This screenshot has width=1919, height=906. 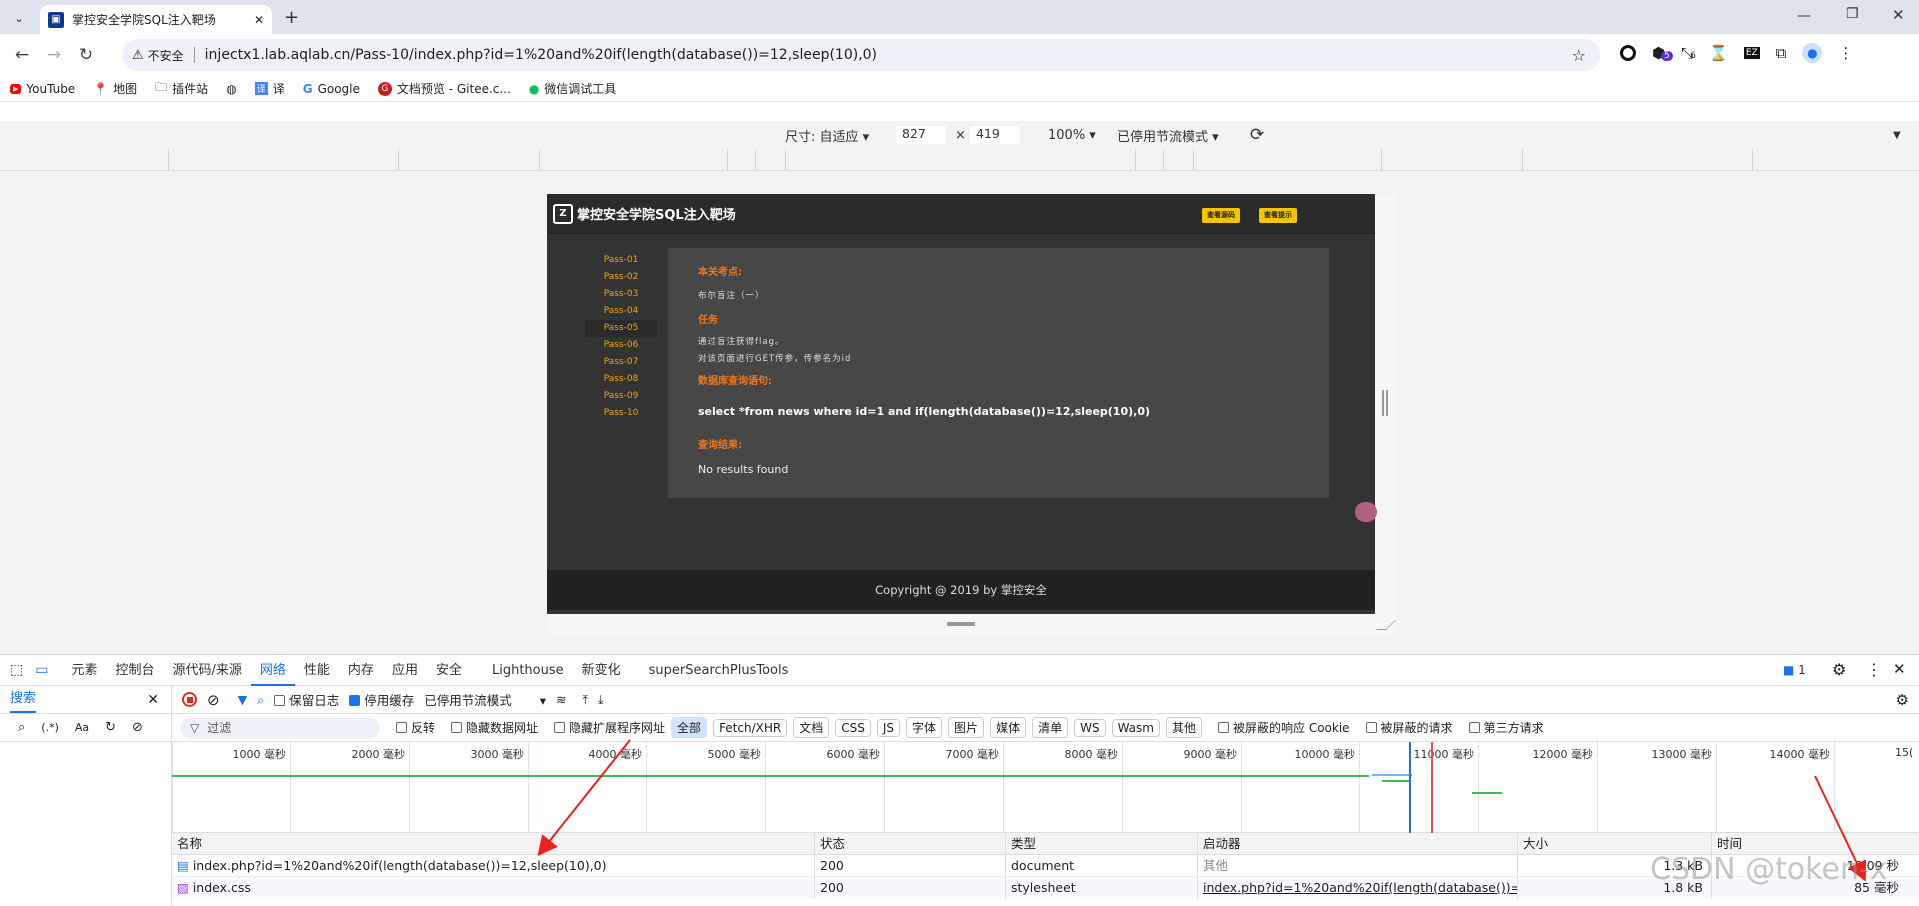 What do you see at coordinates (82, 727) in the screenshot?
I see `match-case-icon: Aa` at bounding box center [82, 727].